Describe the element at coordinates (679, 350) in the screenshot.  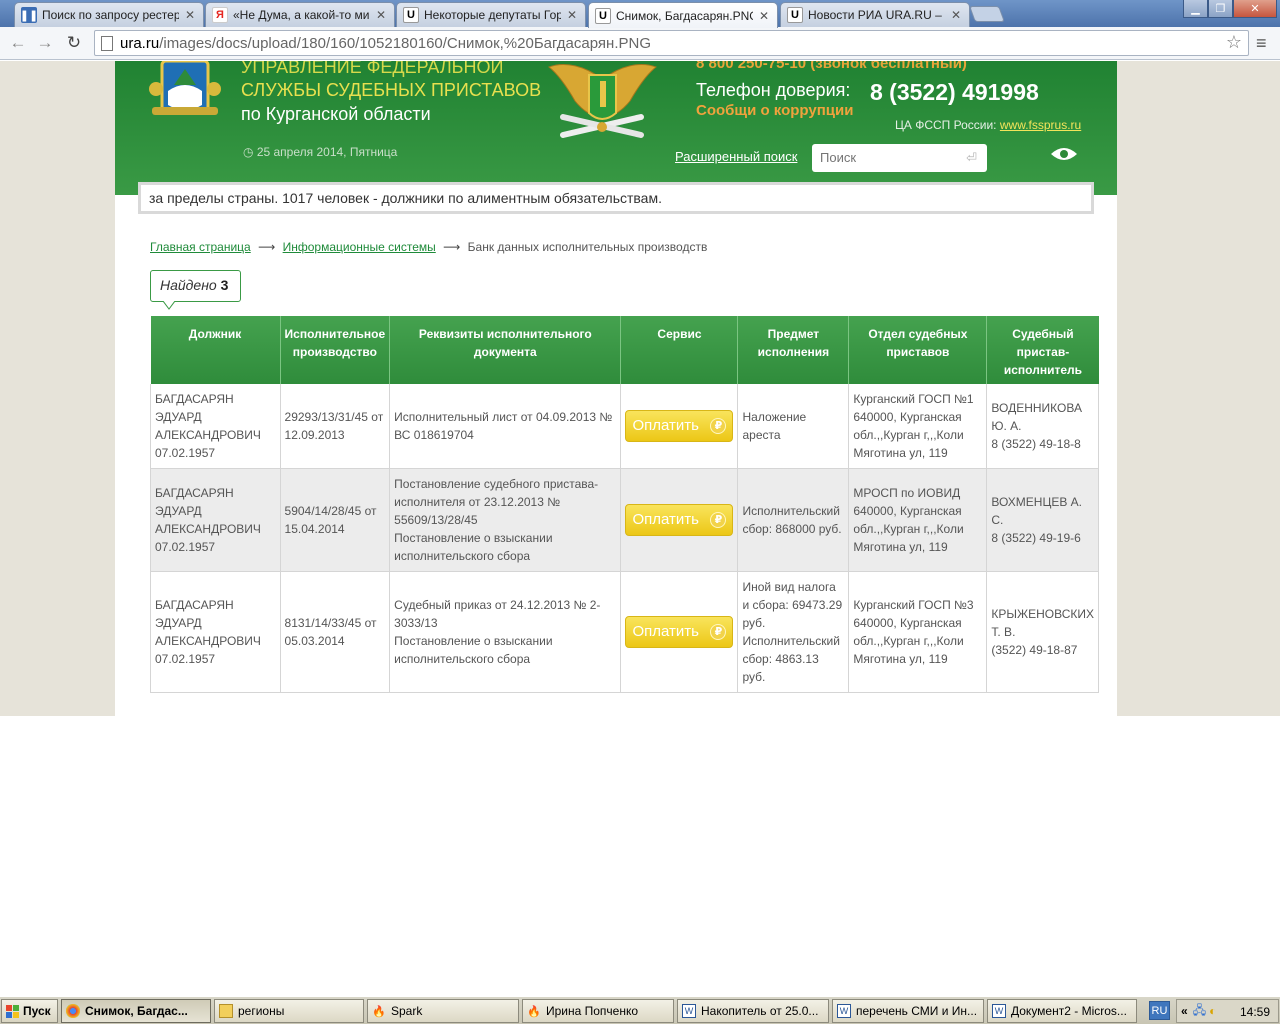
I see `column-header-service: Сервис` at that location.